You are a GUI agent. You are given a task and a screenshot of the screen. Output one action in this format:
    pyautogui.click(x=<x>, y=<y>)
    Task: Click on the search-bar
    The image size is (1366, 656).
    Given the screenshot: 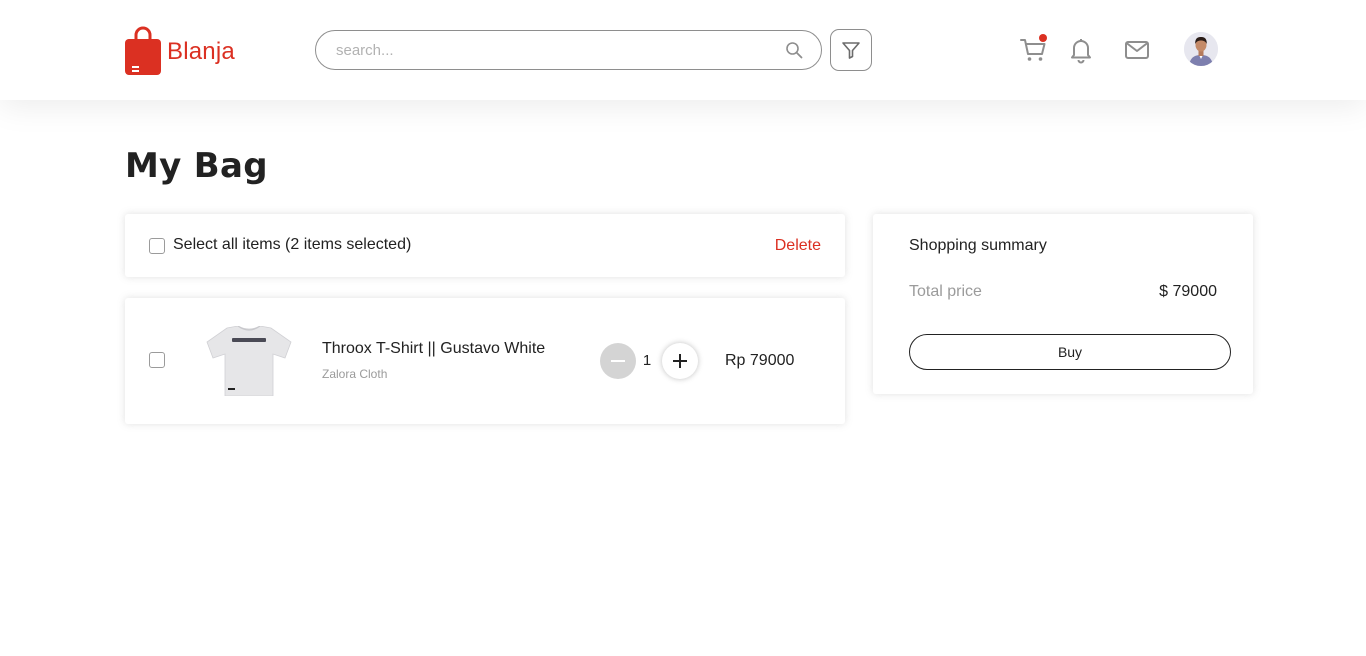 What is the action you would take?
    pyautogui.click(x=568, y=50)
    